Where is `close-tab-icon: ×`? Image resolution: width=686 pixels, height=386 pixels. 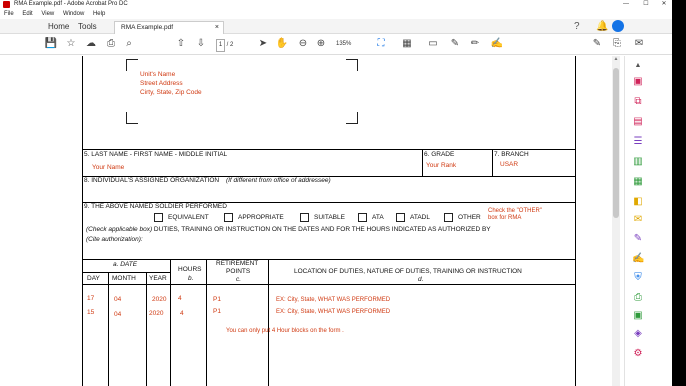 close-tab-icon: × is located at coordinates (217, 28).